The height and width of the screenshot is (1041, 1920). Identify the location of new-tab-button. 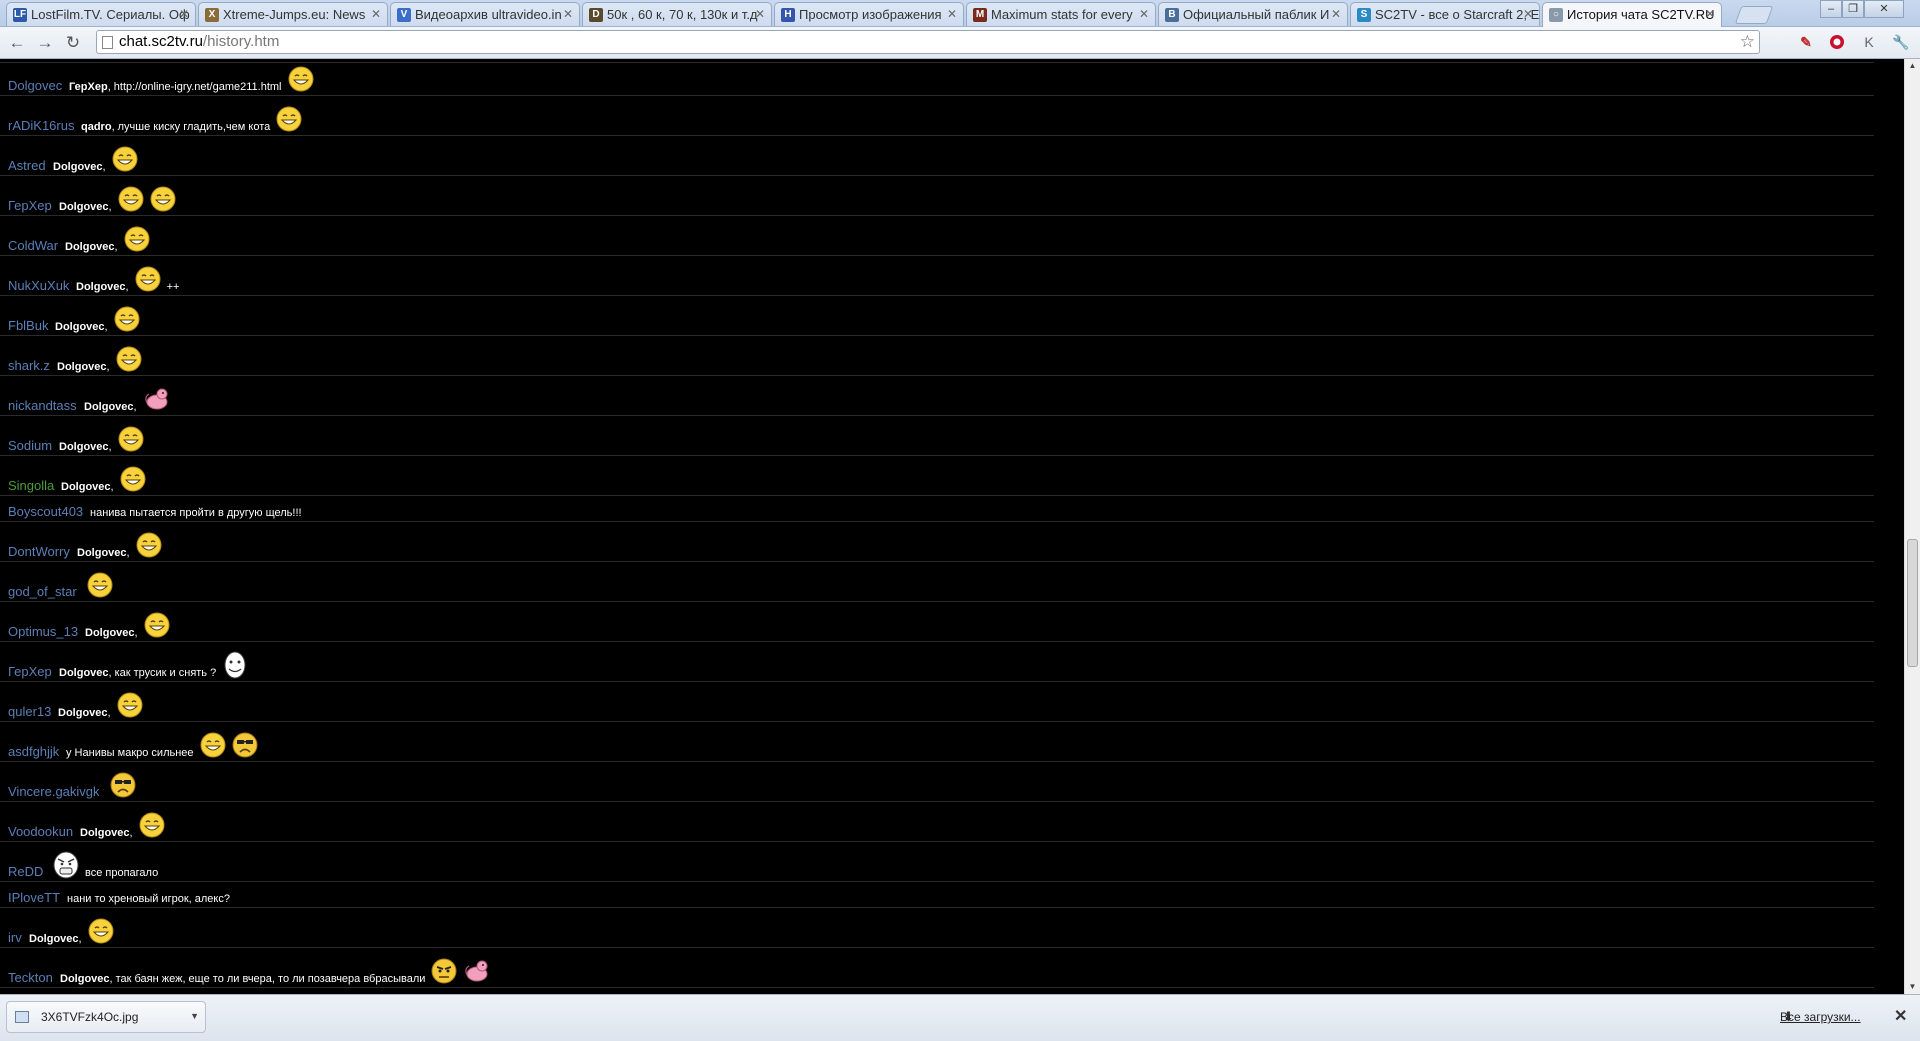
(1754, 15).